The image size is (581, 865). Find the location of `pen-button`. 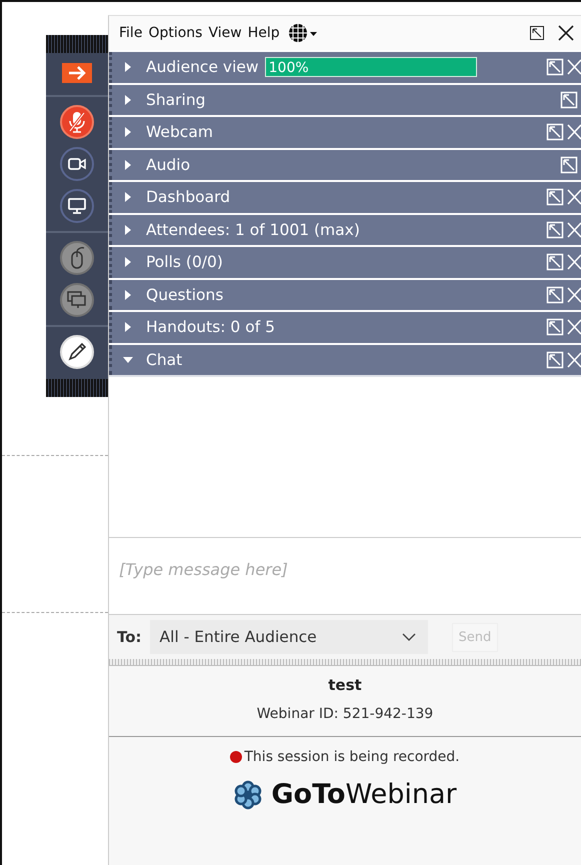

pen-button is located at coordinates (77, 352).